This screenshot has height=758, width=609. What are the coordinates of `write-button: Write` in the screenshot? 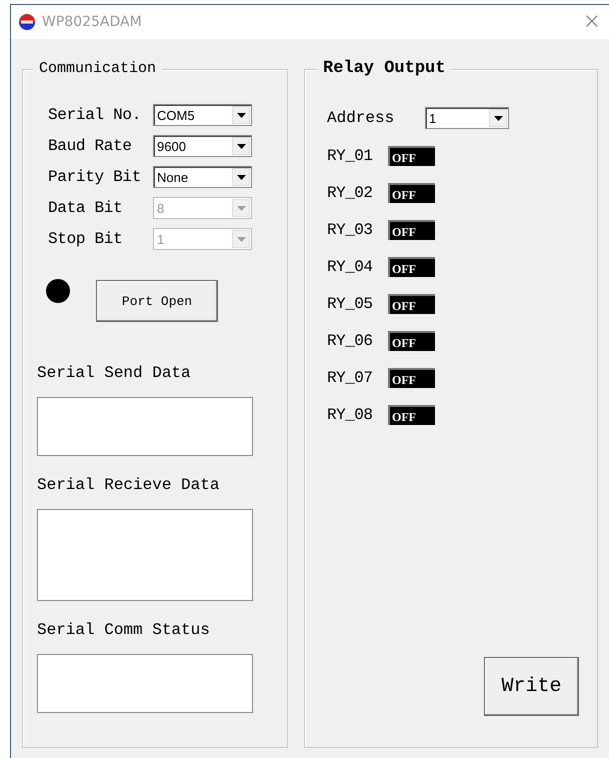 It's located at (531, 686).